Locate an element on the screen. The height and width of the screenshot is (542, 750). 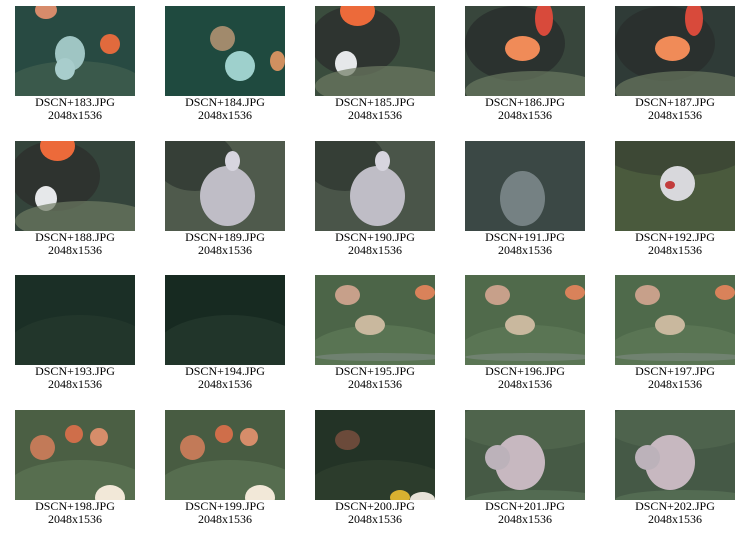
gallery-item: DSCN+193.JPG 2048x1536 is located at coordinates (75, 333).